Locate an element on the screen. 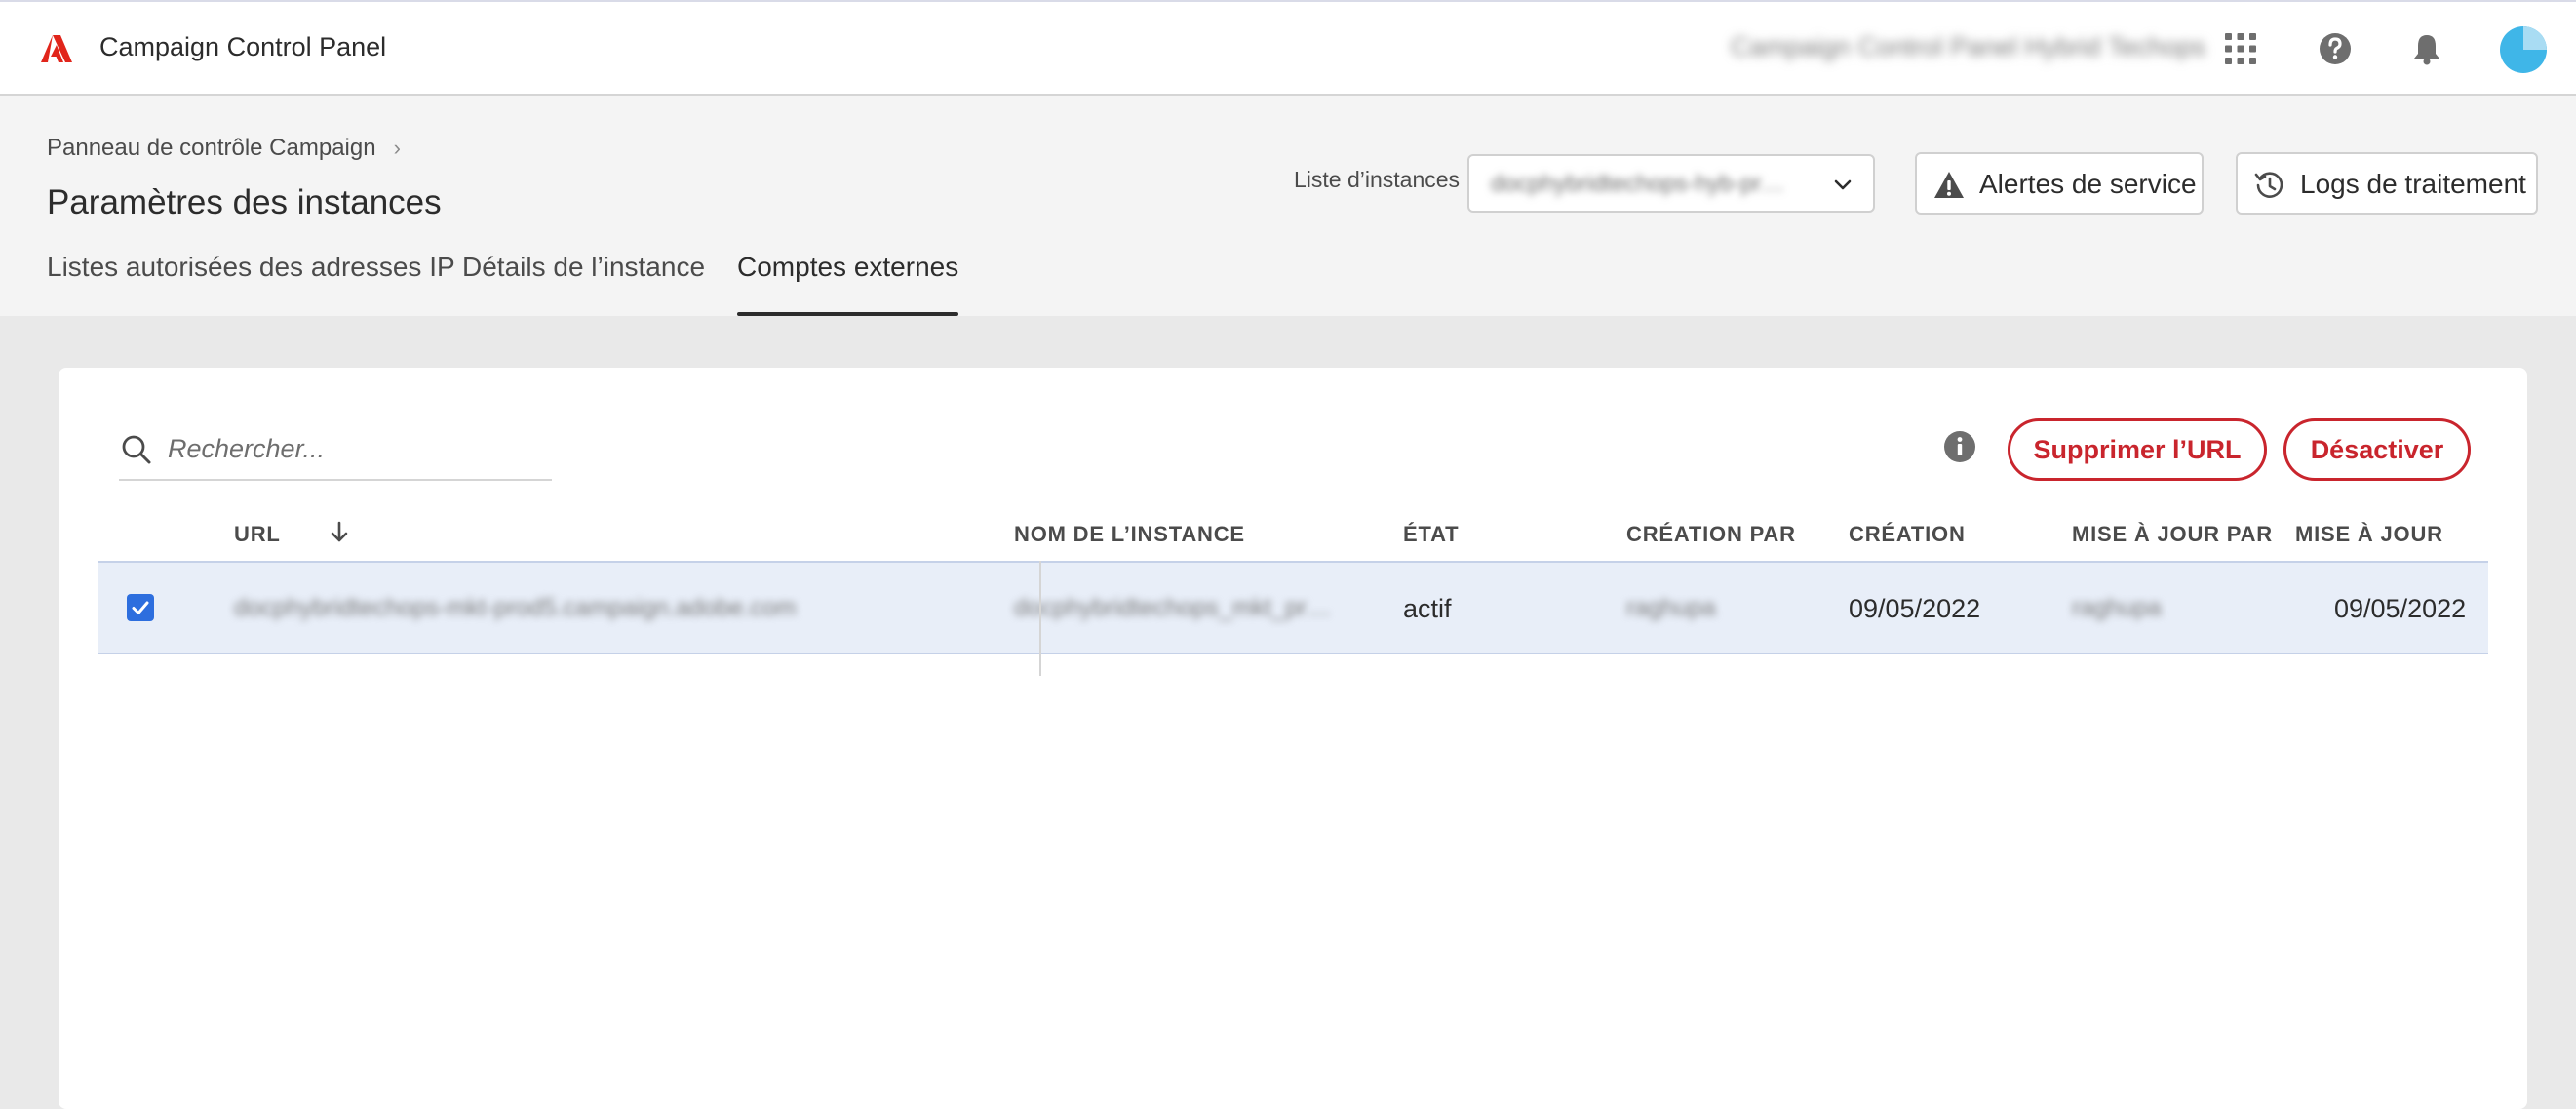  checkmark-icon is located at coordinates (140, 607).